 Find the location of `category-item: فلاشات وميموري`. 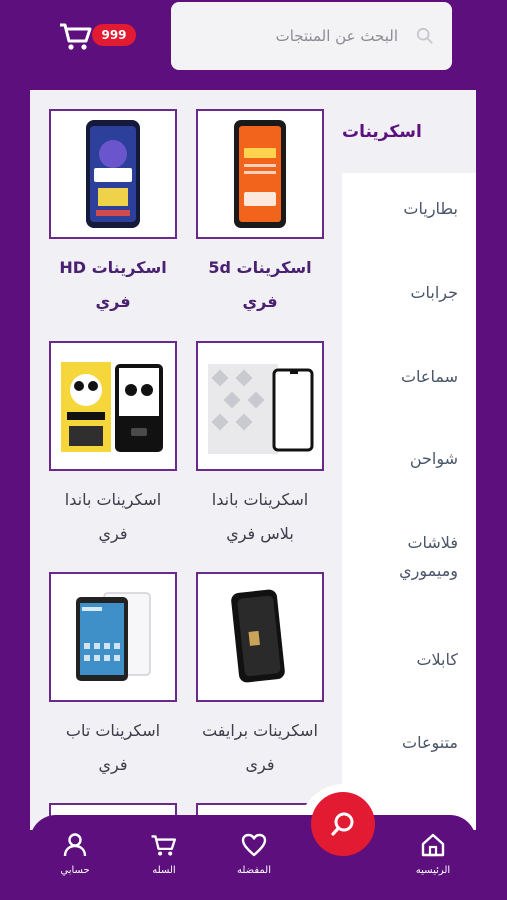

category-item: فلاشات وميموري is located at coordinates (408, 557).